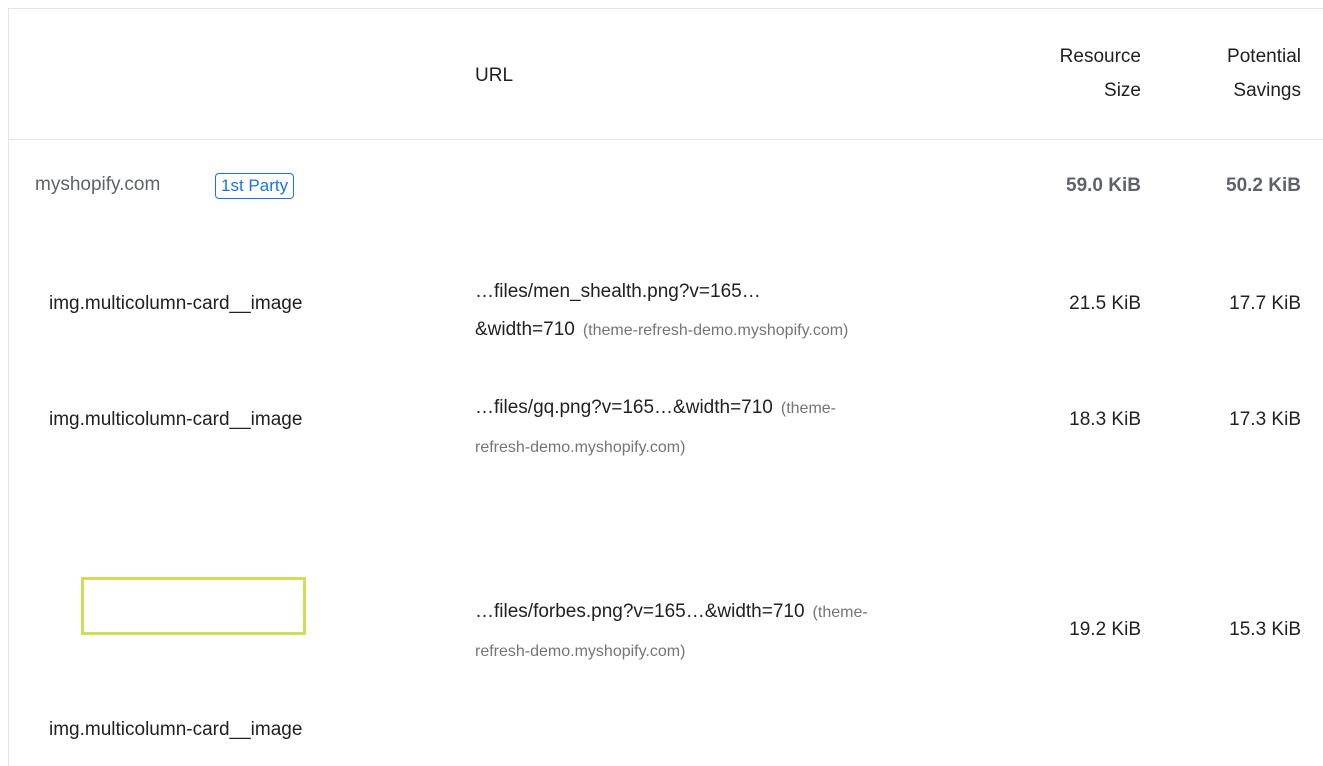 Image resolution: width=1323 pixels, height=766 pixels. Describe the element at coordinates (1105, 629) in the screenshot. I see `resource-size: 19.2 KiB` at that location.